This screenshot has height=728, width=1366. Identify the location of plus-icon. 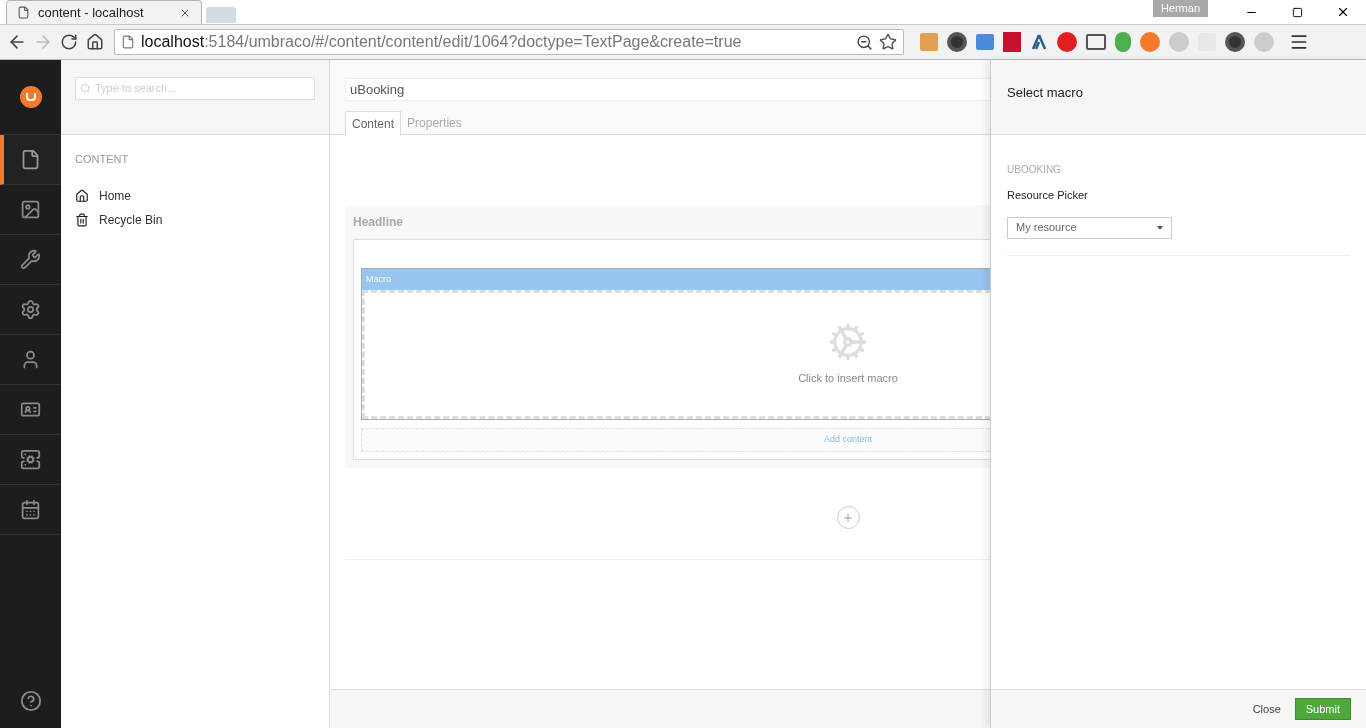
(848, 517).